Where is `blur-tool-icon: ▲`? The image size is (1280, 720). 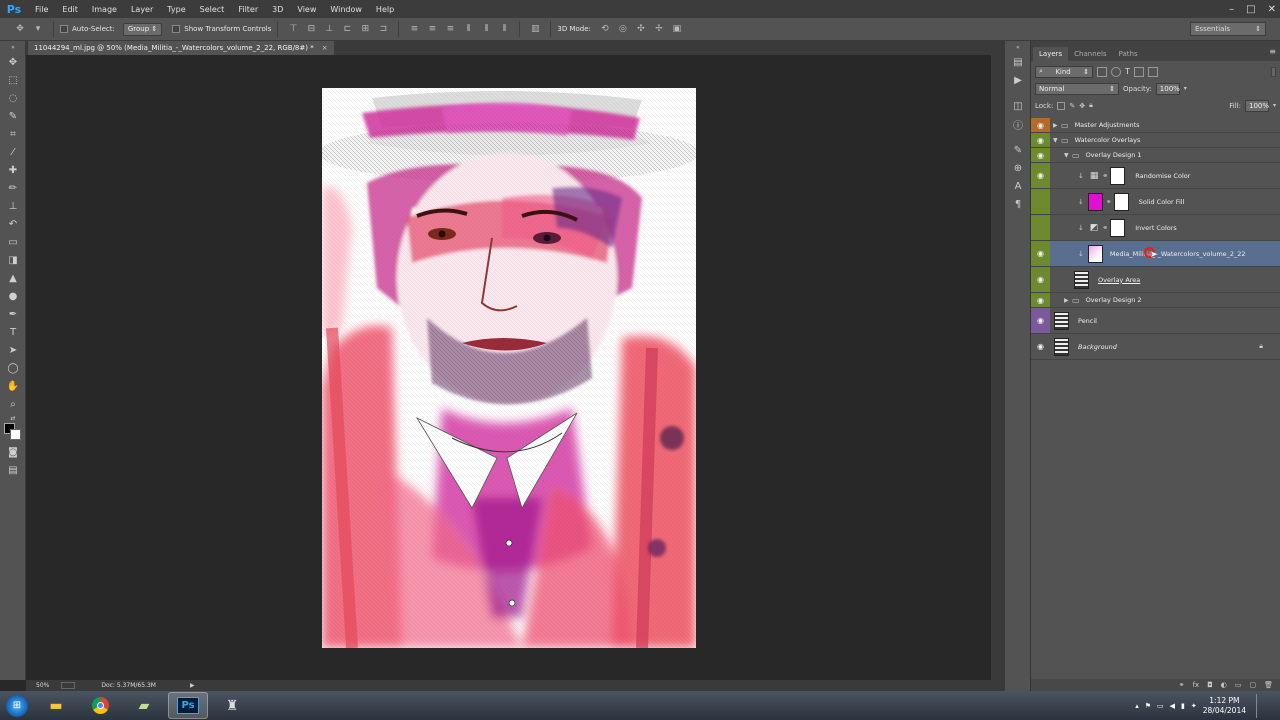
blur-tool-icon: ▲ is located at coordinates (13, 278).